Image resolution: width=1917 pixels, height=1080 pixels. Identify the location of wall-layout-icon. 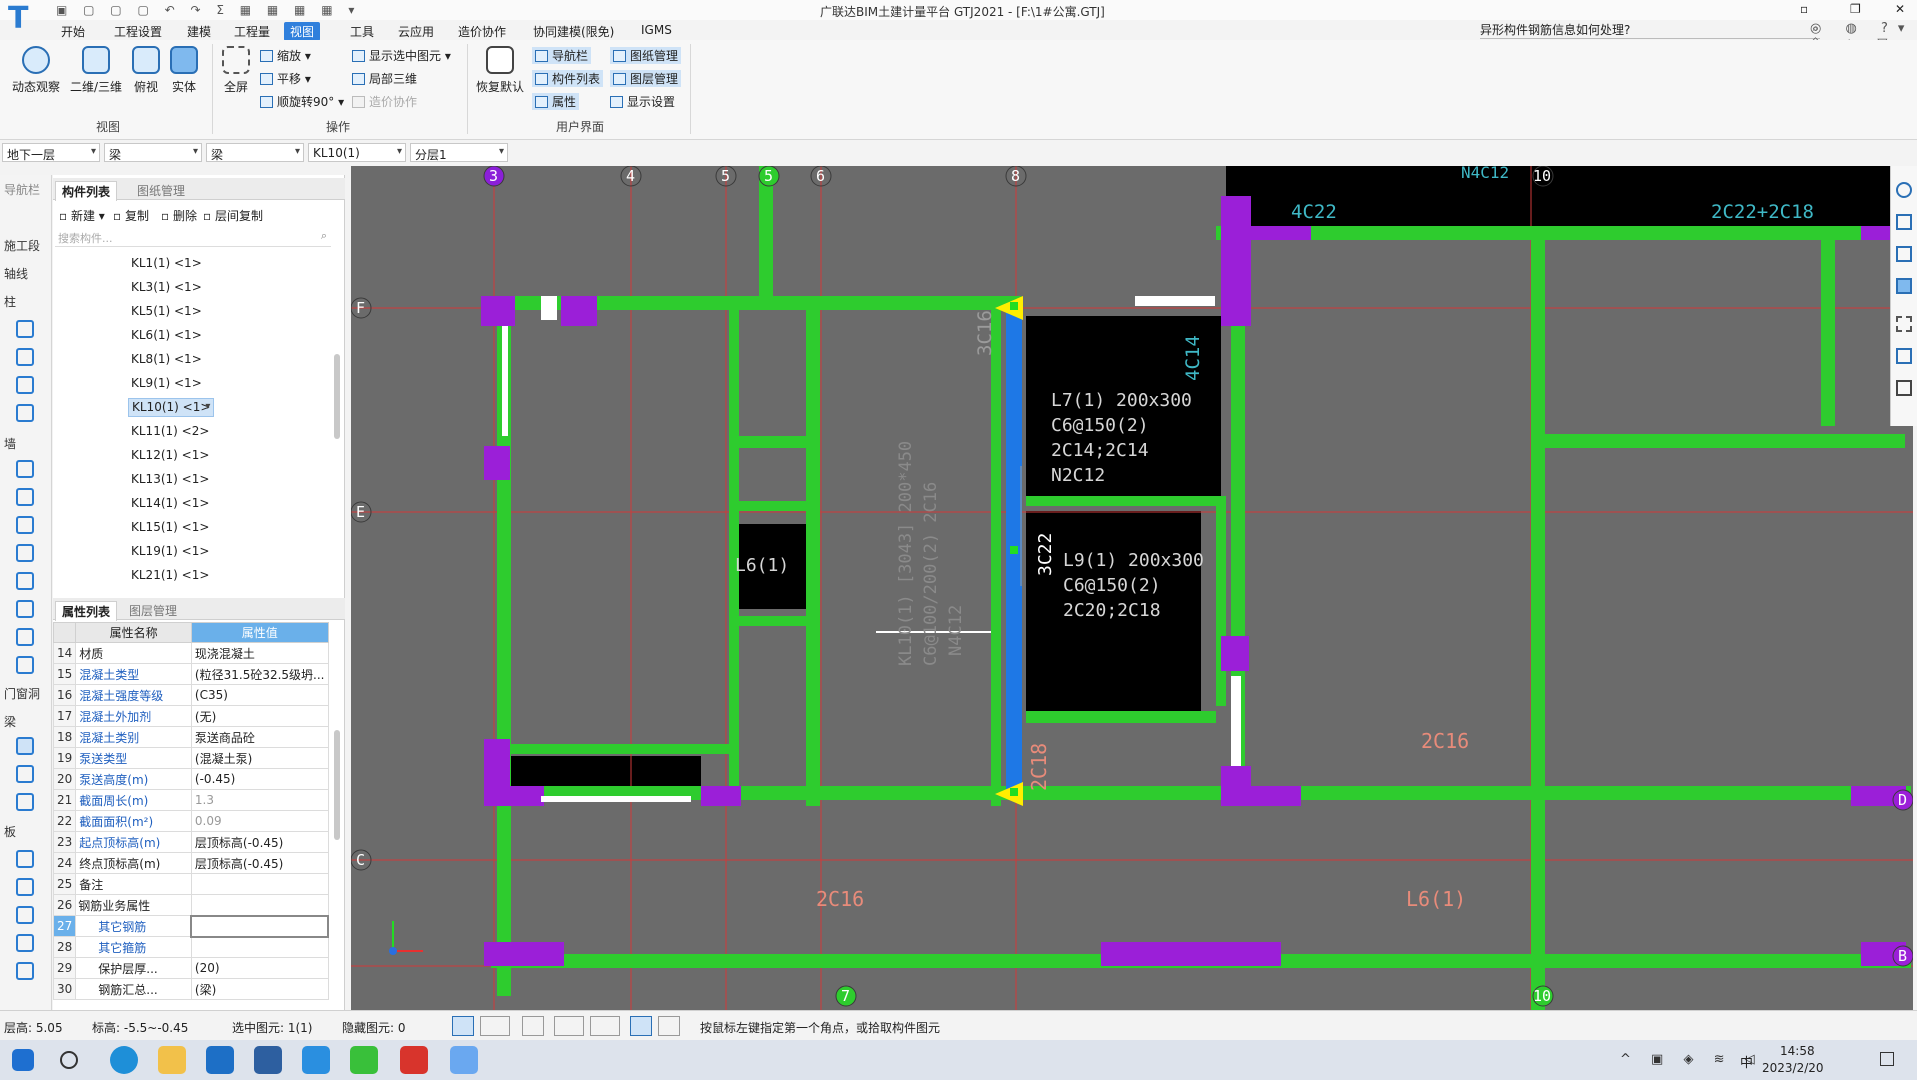
(25, 665).